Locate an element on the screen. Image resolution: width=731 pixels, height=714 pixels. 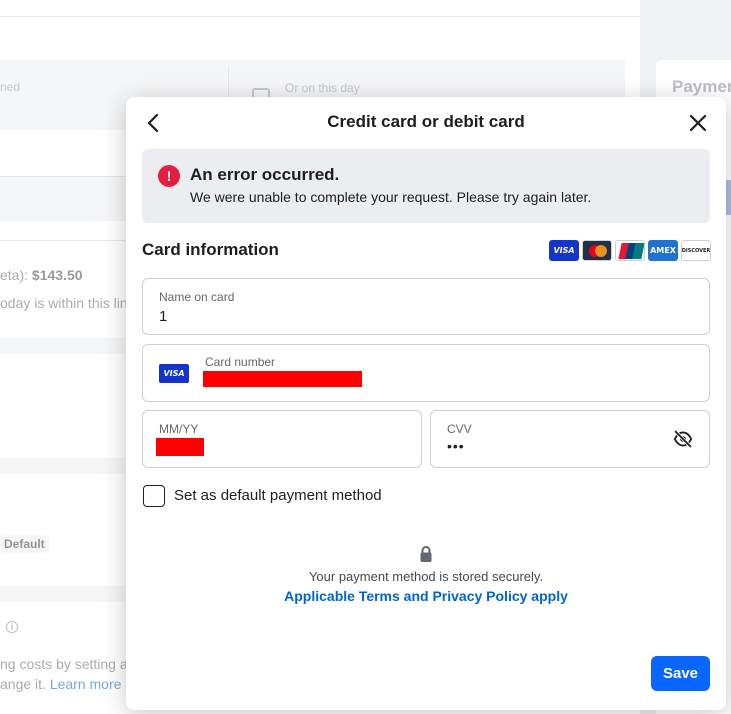
amex-logo: AMEX is located at coordinates (663, 250).